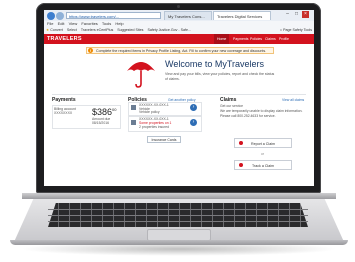 The width and height of the screenshot is (355, 262). What do you see at coordinates (141, 75) in the screenshot?
I see `umbrella-icon` at bounding box center [141, 75].